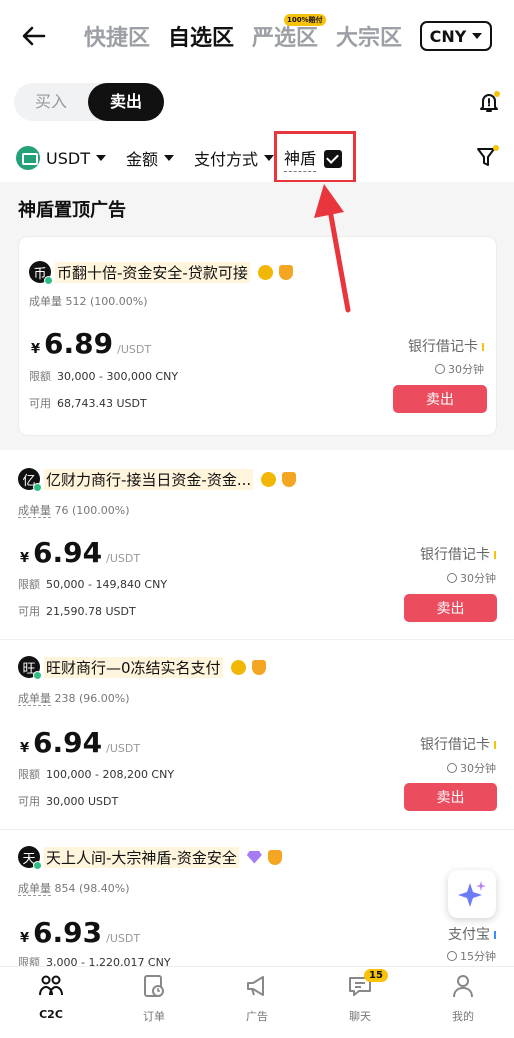 The image size is (514, 1038). I want to click on top-bar: 快捷区 自选区 严选区 100%赔付 大宗区 CNY, so click(257, 36).